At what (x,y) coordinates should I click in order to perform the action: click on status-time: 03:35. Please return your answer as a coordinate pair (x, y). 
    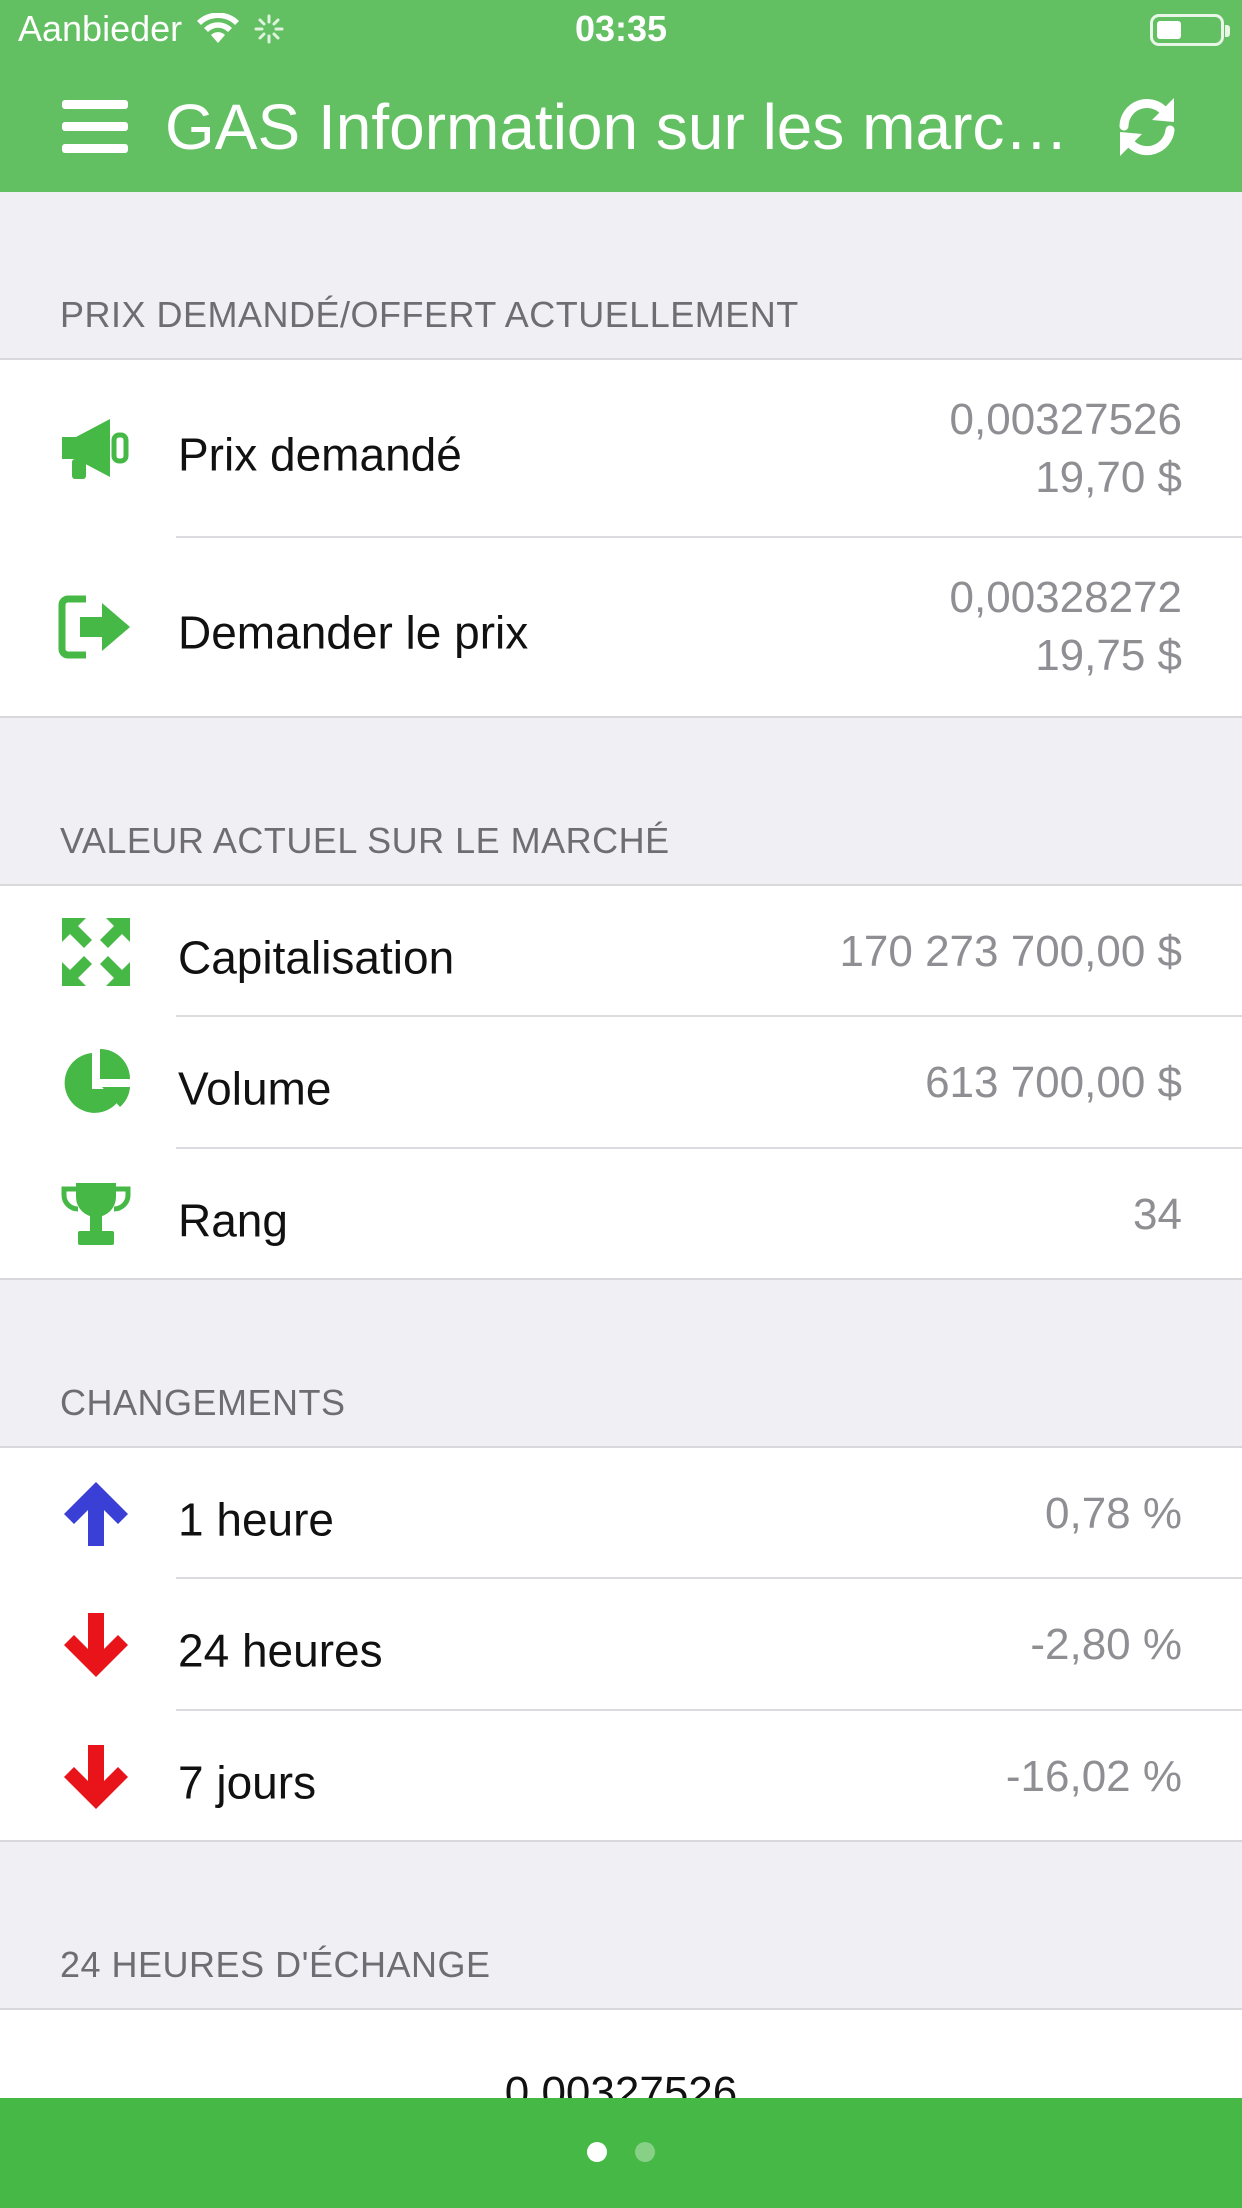
    Looking at the image, I should click on (621, 28).